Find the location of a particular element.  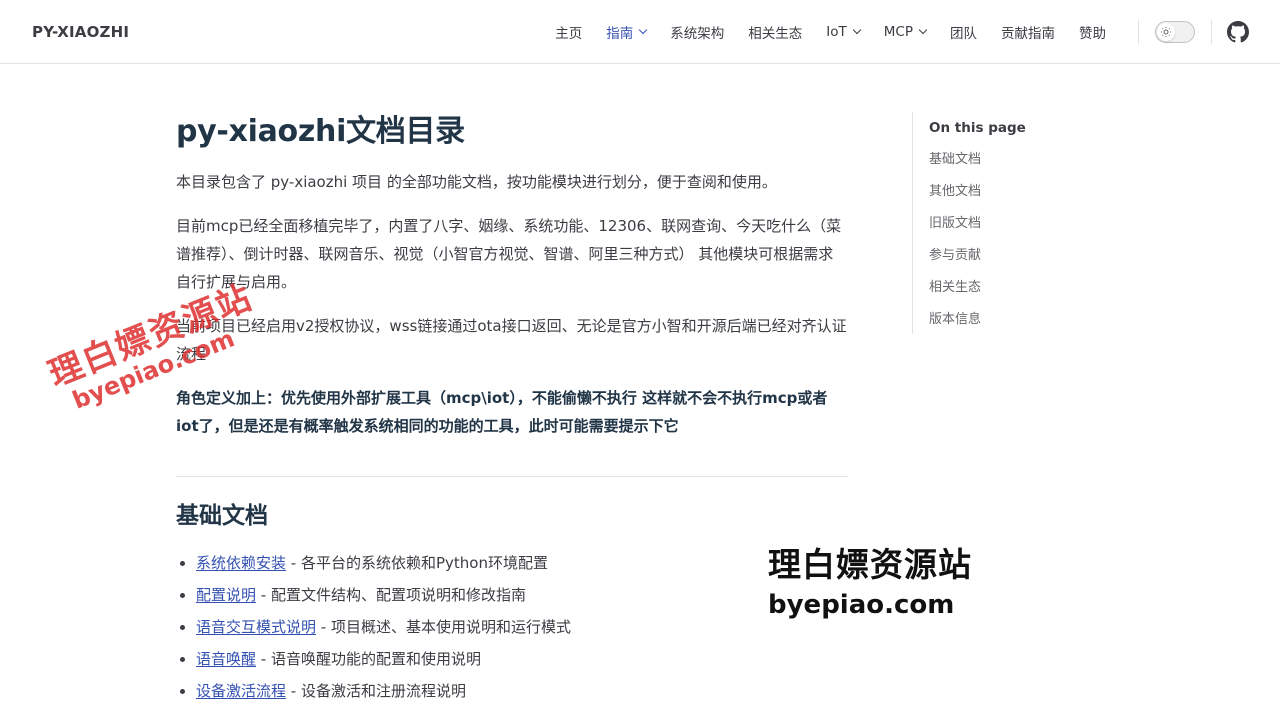

outline-link: 版本信息 is located at coordinates (1020, 320).